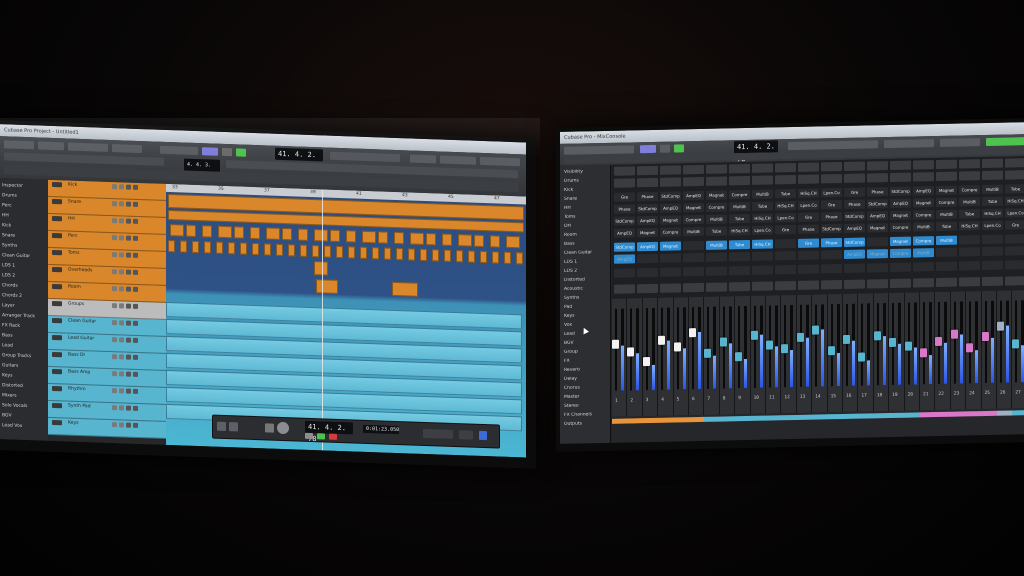 The image size is (1024, 576). Describe the element at coordinates (586, 307) in the screenshot. I see `visibility-item: Pad` at that location.